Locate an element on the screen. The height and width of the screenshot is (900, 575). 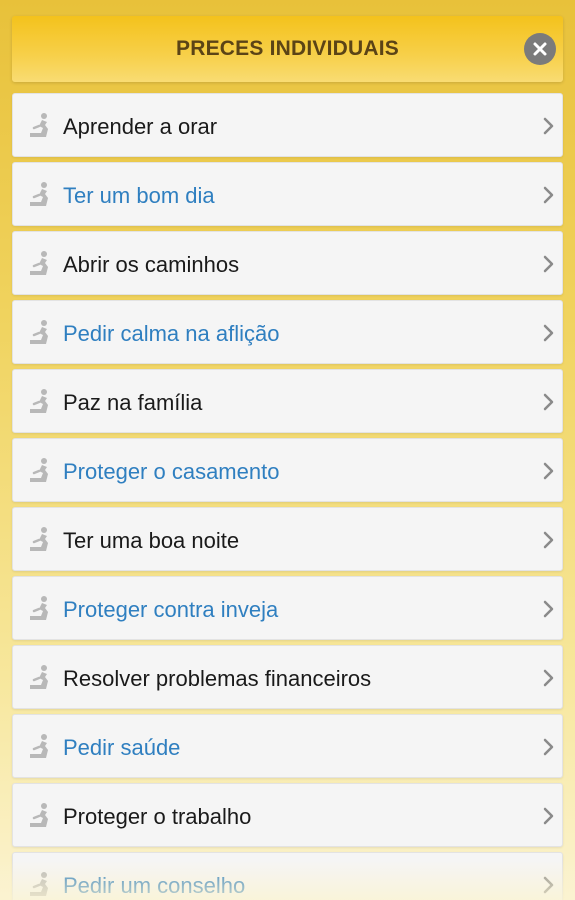
list-item-label: Abrir os caminhos is located at coordinates (151, 264).